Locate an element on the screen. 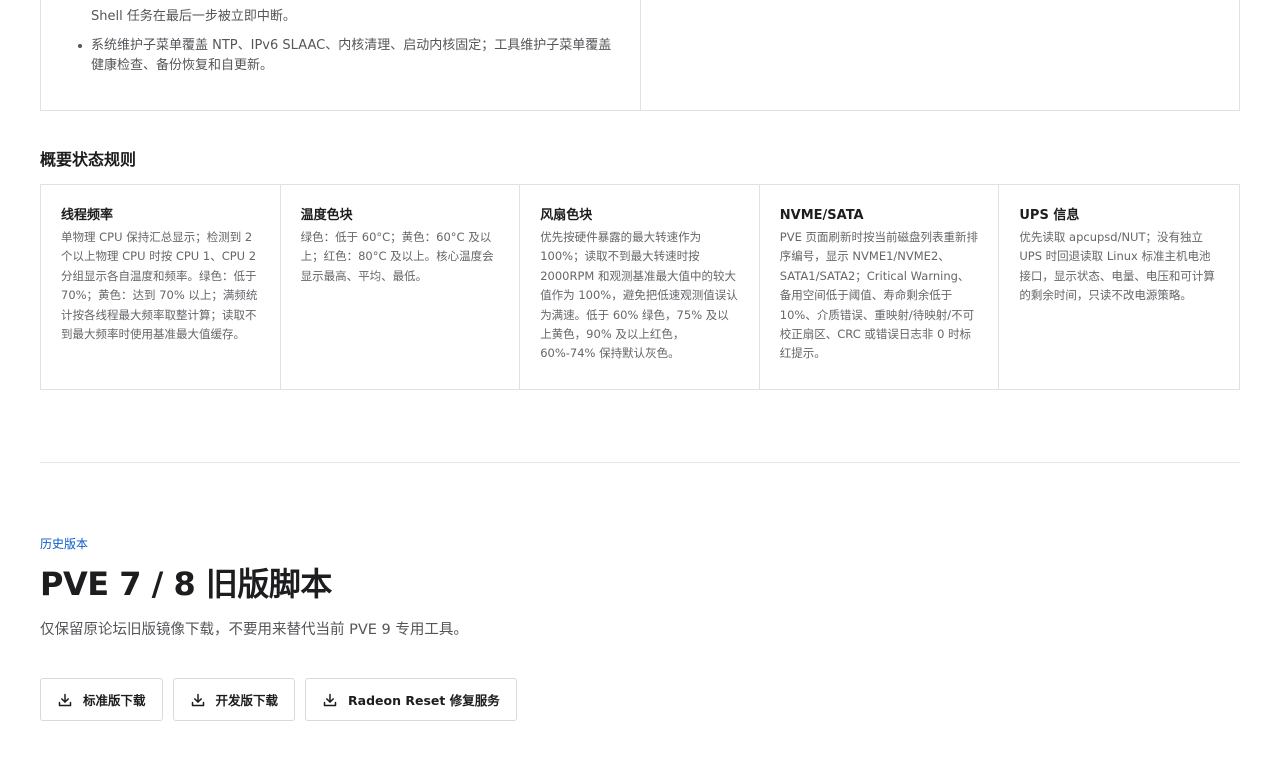 Image resolution: width=1280 pixels, height=760 pixels. legacy-eyebrow: 历史版本 is located at coordinates (64, 544).